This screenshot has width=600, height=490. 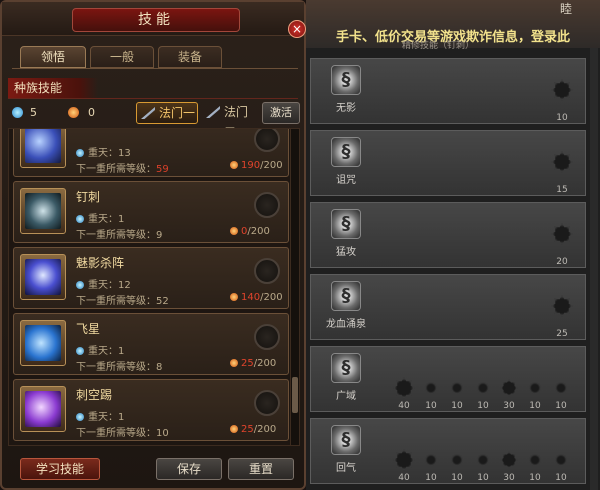 I want to click on skill-name: 钉刺, so click(x=88, y=197).